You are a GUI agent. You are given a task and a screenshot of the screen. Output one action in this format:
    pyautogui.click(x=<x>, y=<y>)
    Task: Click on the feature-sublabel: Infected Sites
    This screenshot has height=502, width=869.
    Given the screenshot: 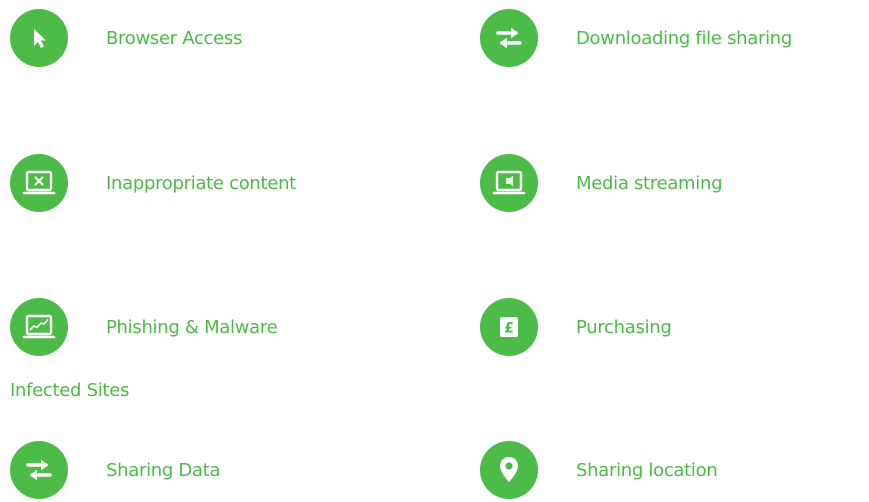 What is the action you would take?
    pyautogui.click(x=70, y=390)
    